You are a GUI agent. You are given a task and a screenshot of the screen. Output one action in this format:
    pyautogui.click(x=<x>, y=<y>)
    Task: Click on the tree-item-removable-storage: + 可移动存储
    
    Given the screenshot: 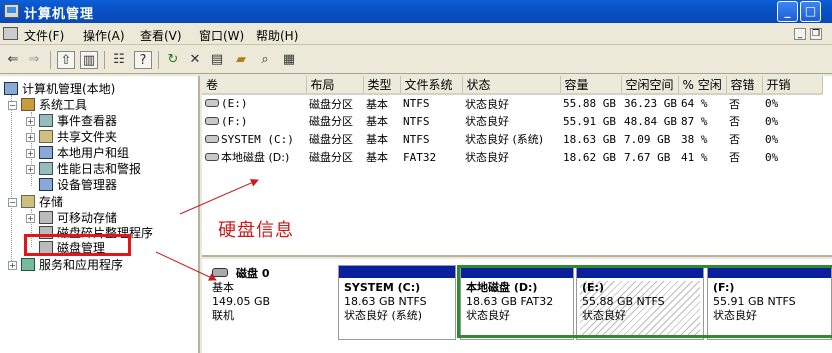 What is the action you would take?
    pyautogui.click(x=71, y=217)
    